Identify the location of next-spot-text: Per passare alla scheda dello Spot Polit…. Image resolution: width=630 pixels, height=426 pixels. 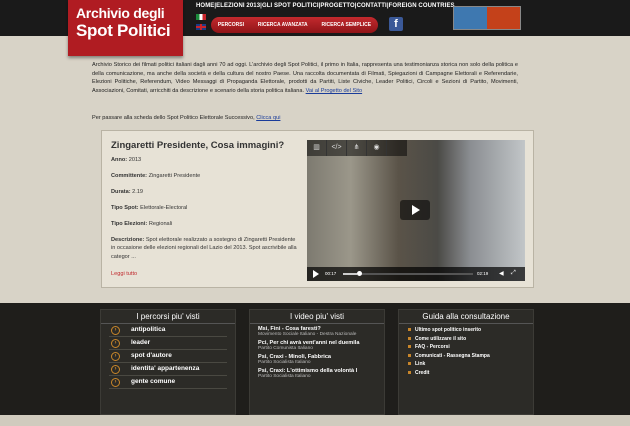
(173, 118).